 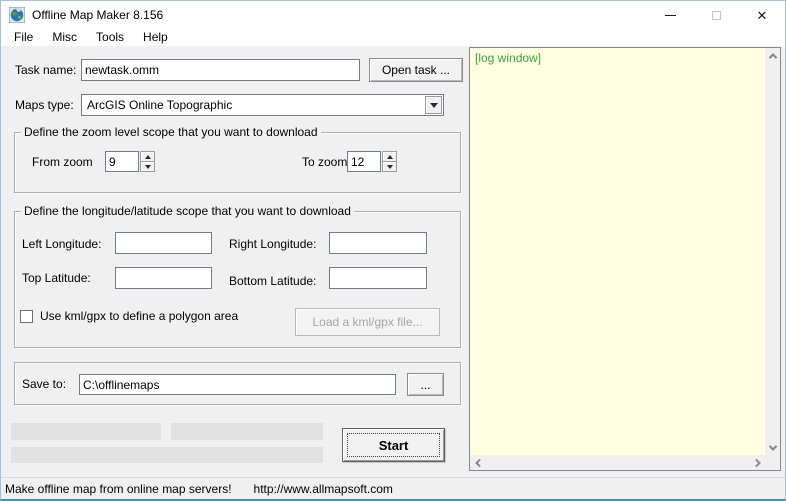 I want to click on top-latitude-input, so click(x=163, y=278).